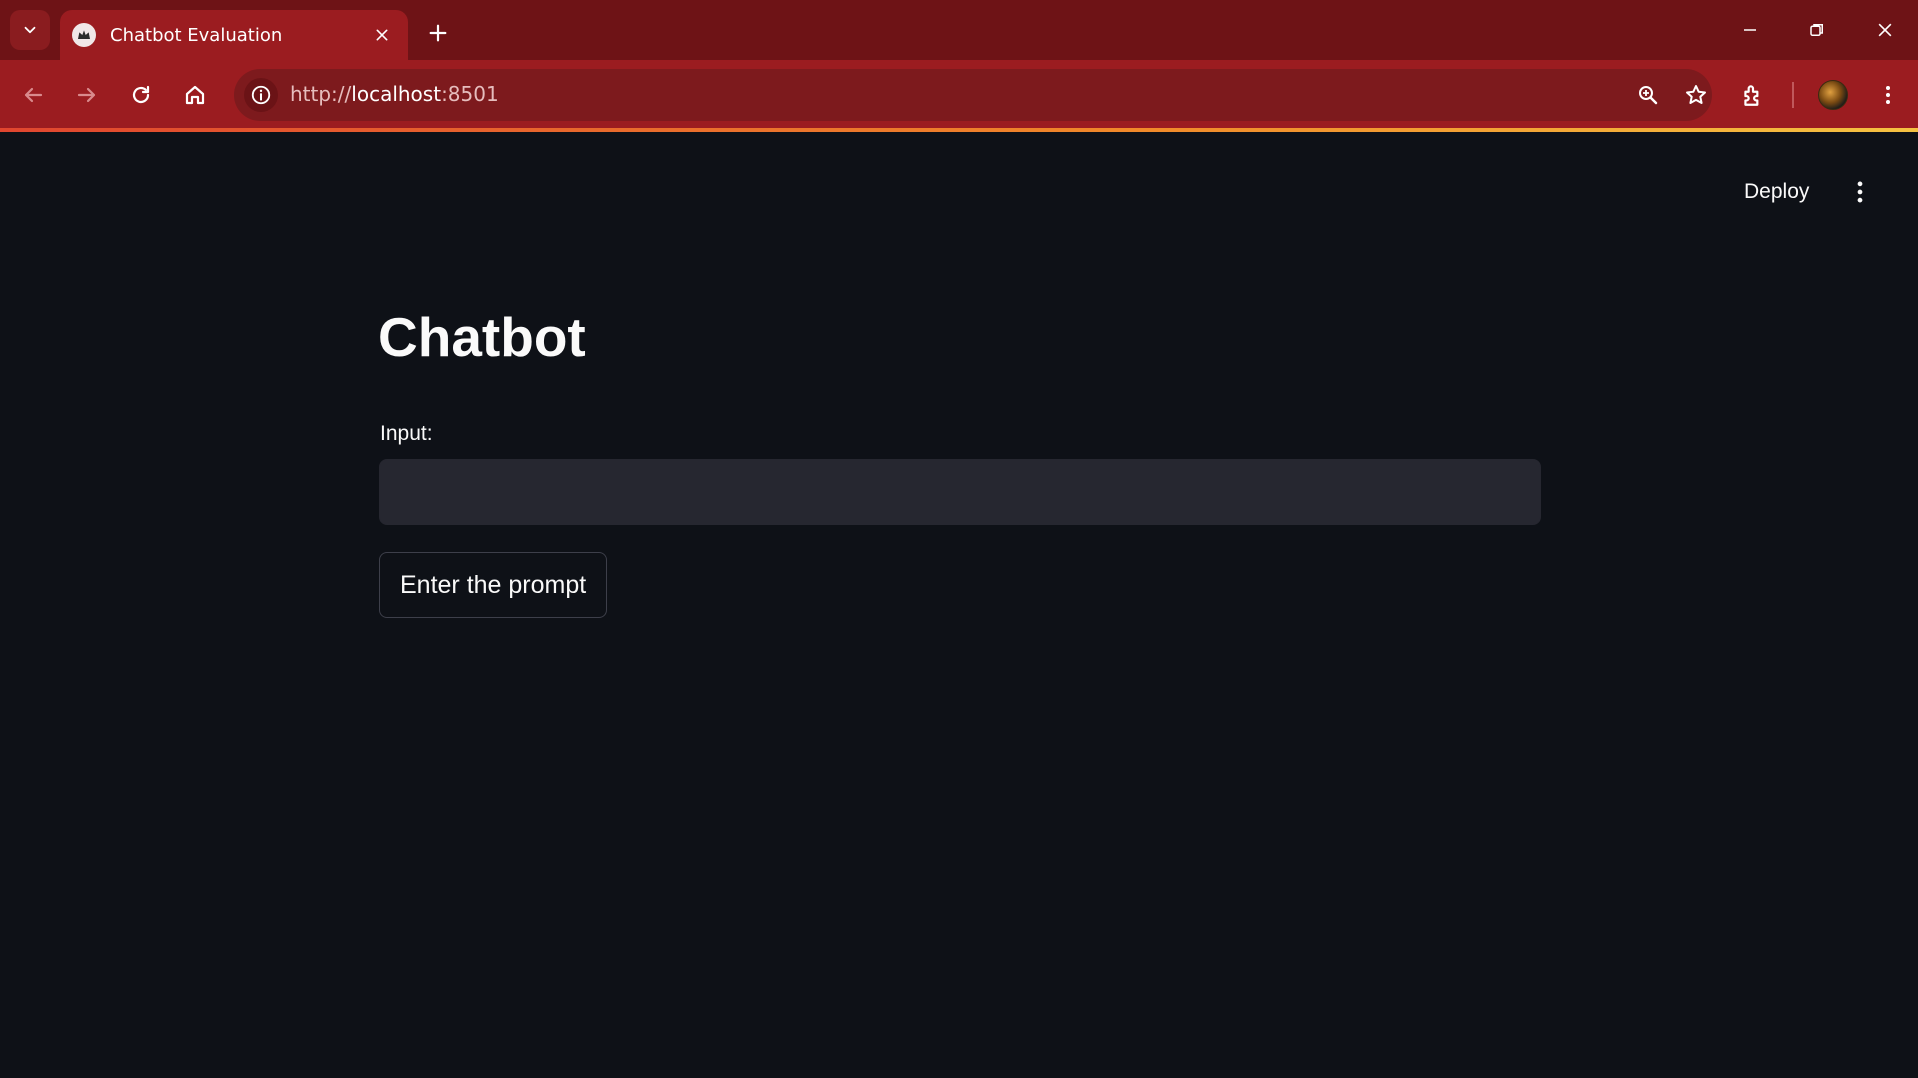 The width and height of the screenshot is (1918, 1078). I want to click on profile-avatar, so click(1833, 95).